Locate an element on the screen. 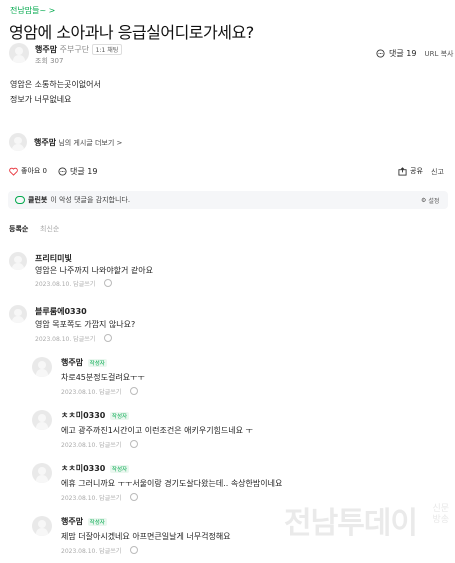 This screenshot has height=563, width=455. cleanbot-settings: ⚙ 설정 is located at coordinates (430, 200).